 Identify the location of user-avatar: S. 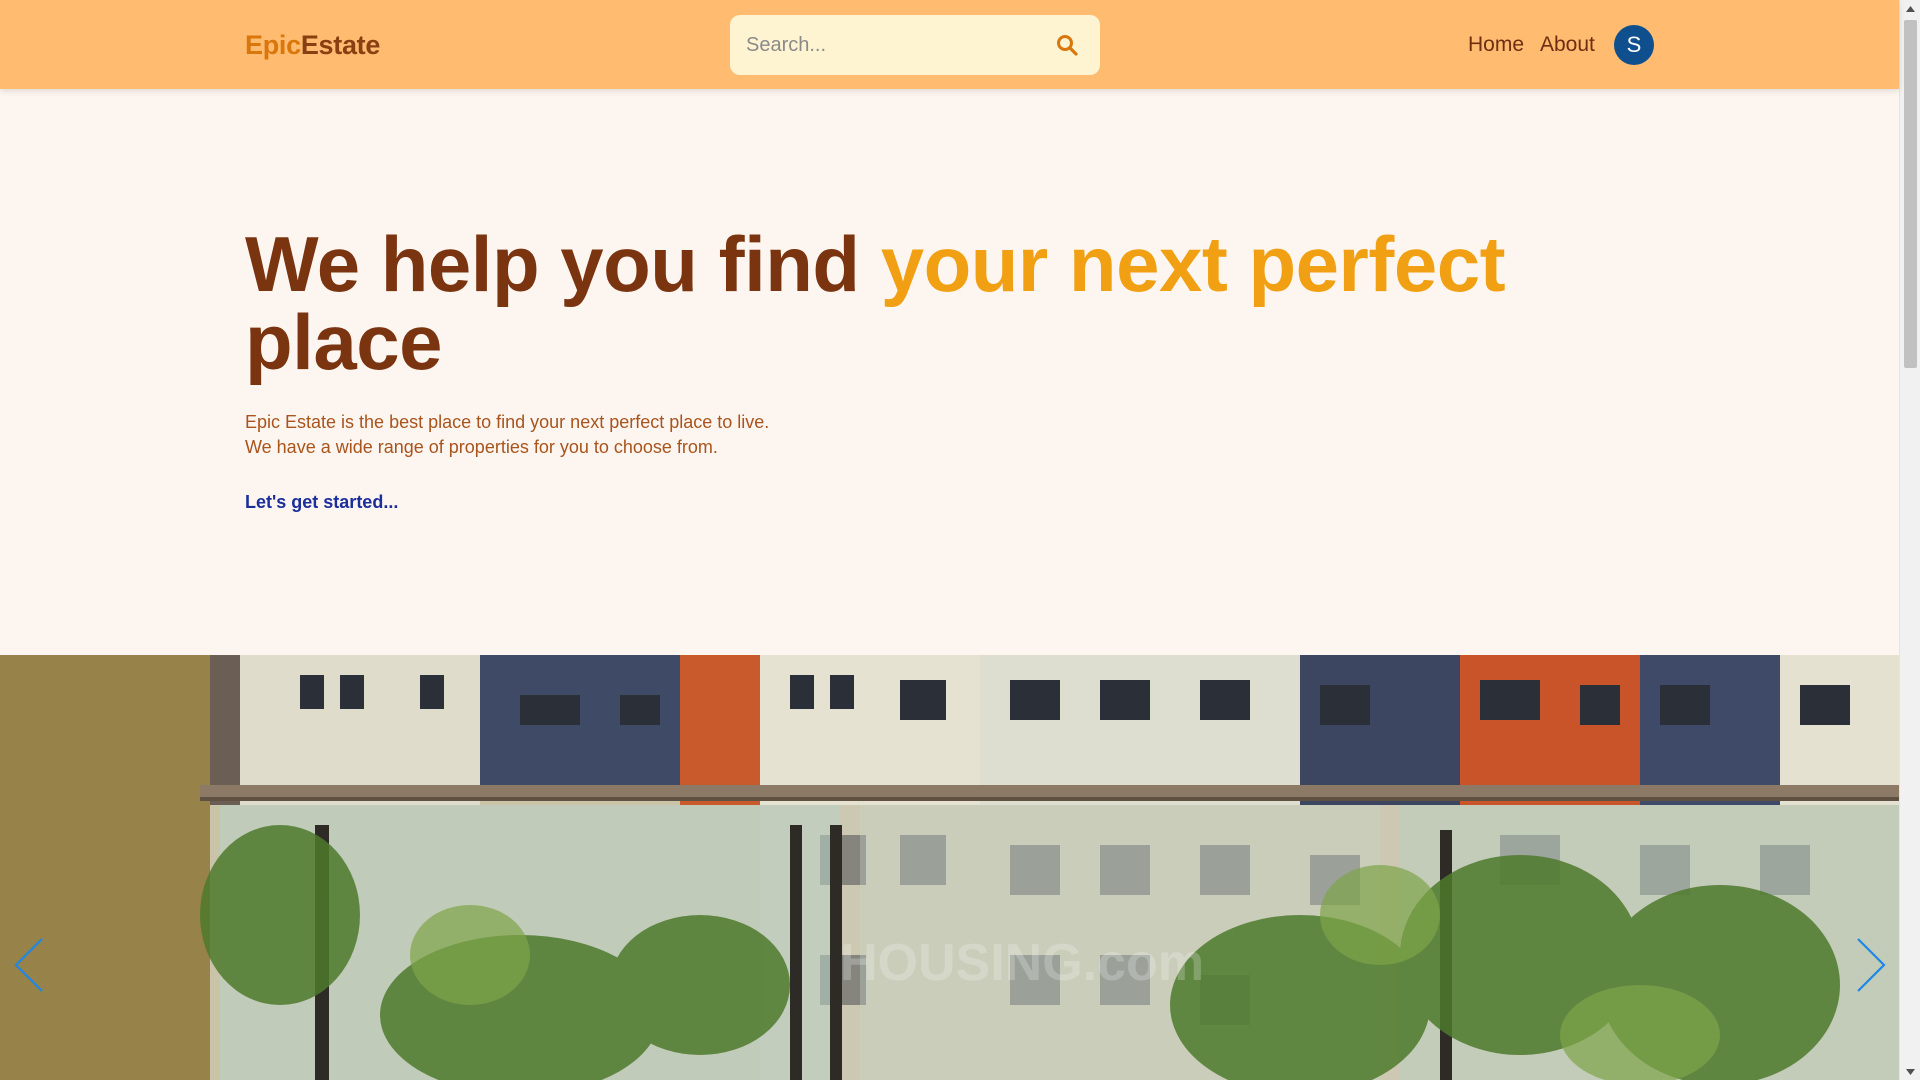
(1634, 45).